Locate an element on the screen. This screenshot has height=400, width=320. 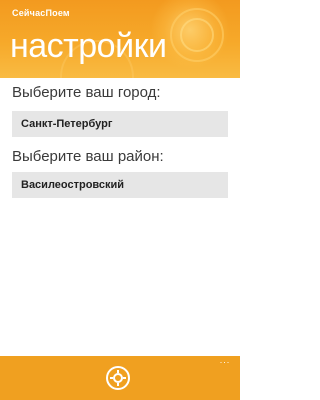
locate-icon is located at coordinates (118, 378).